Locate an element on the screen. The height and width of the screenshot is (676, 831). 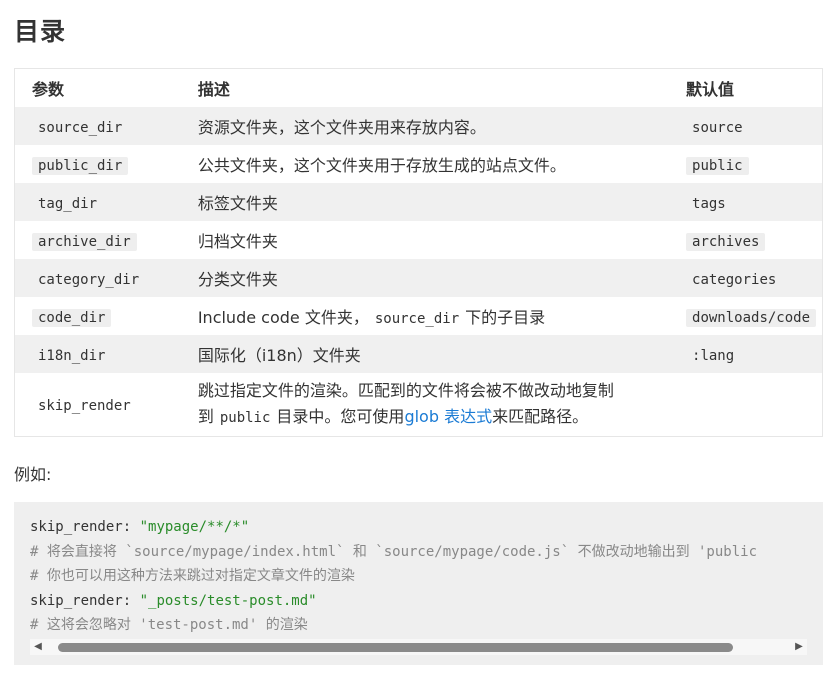
glob-link: glob 表达式 is located at coordinates (448, 416).